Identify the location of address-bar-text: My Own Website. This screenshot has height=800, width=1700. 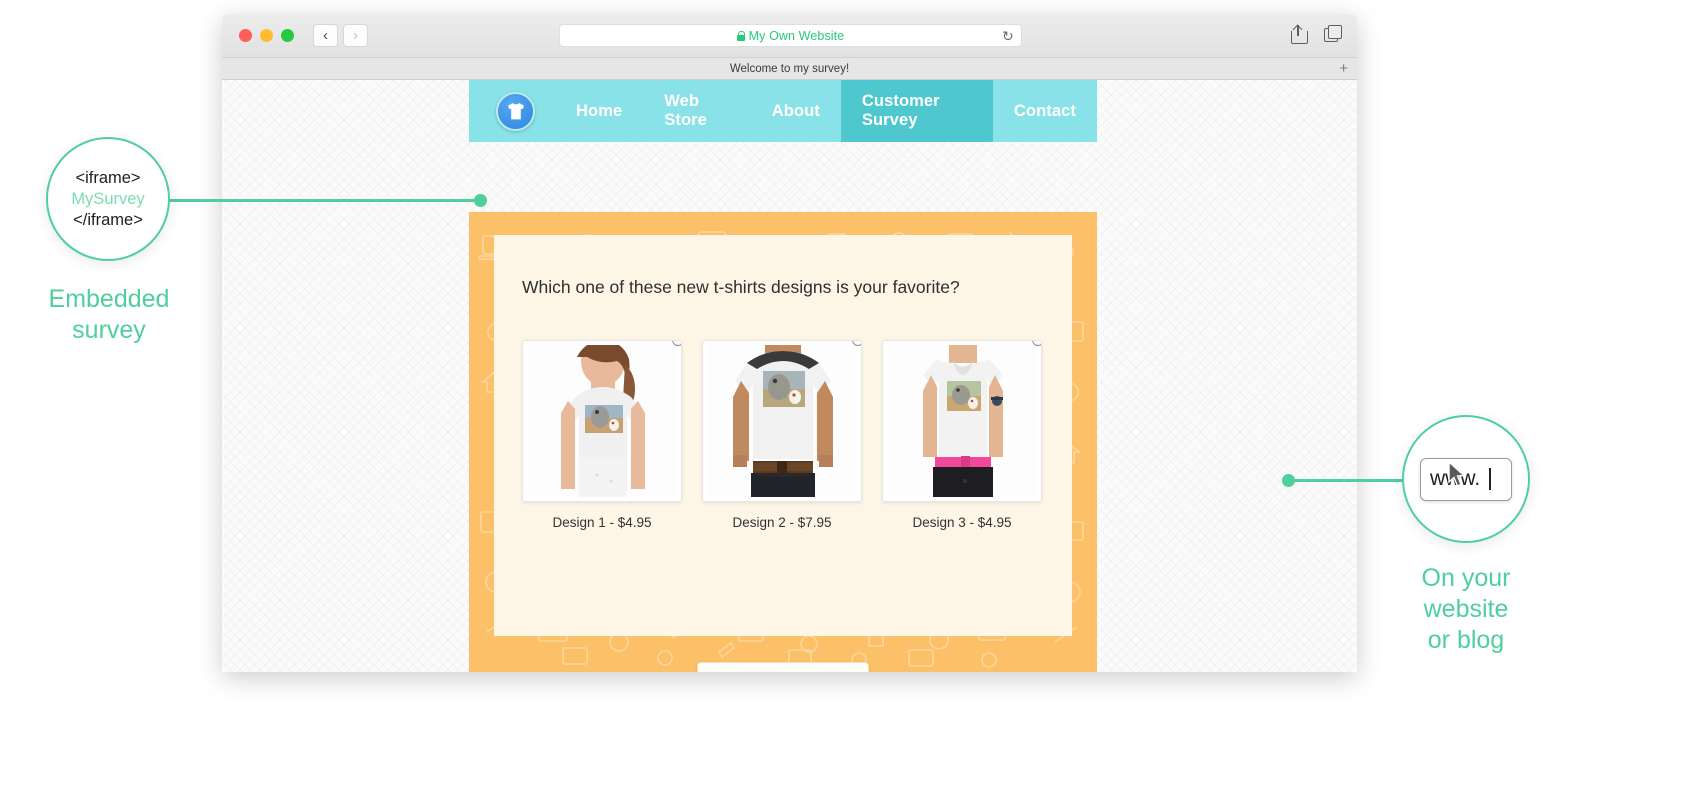
(796, 35).